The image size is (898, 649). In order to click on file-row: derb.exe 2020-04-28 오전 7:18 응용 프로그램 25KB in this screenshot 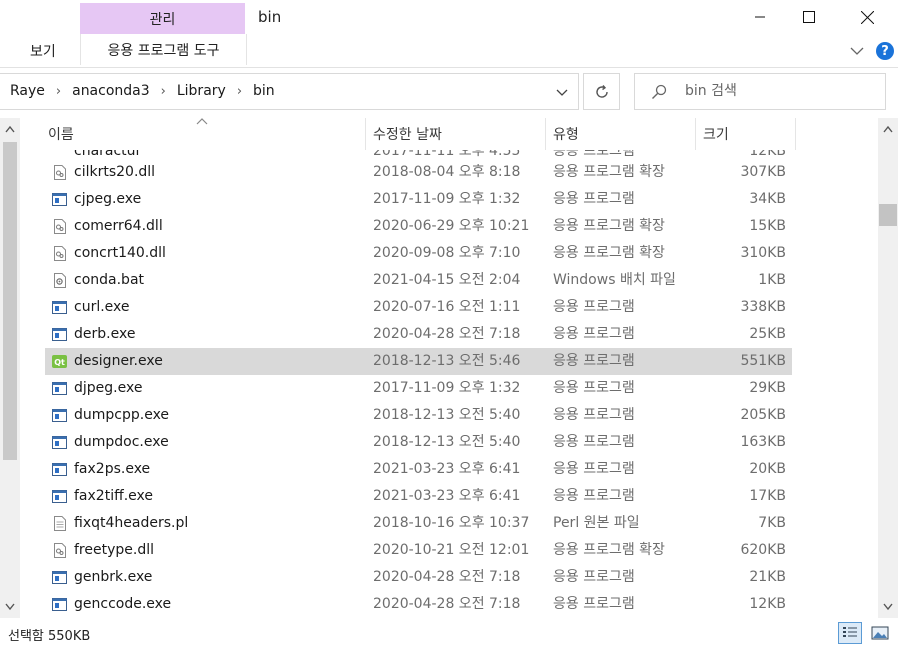, I will do `click(418, 334)`.